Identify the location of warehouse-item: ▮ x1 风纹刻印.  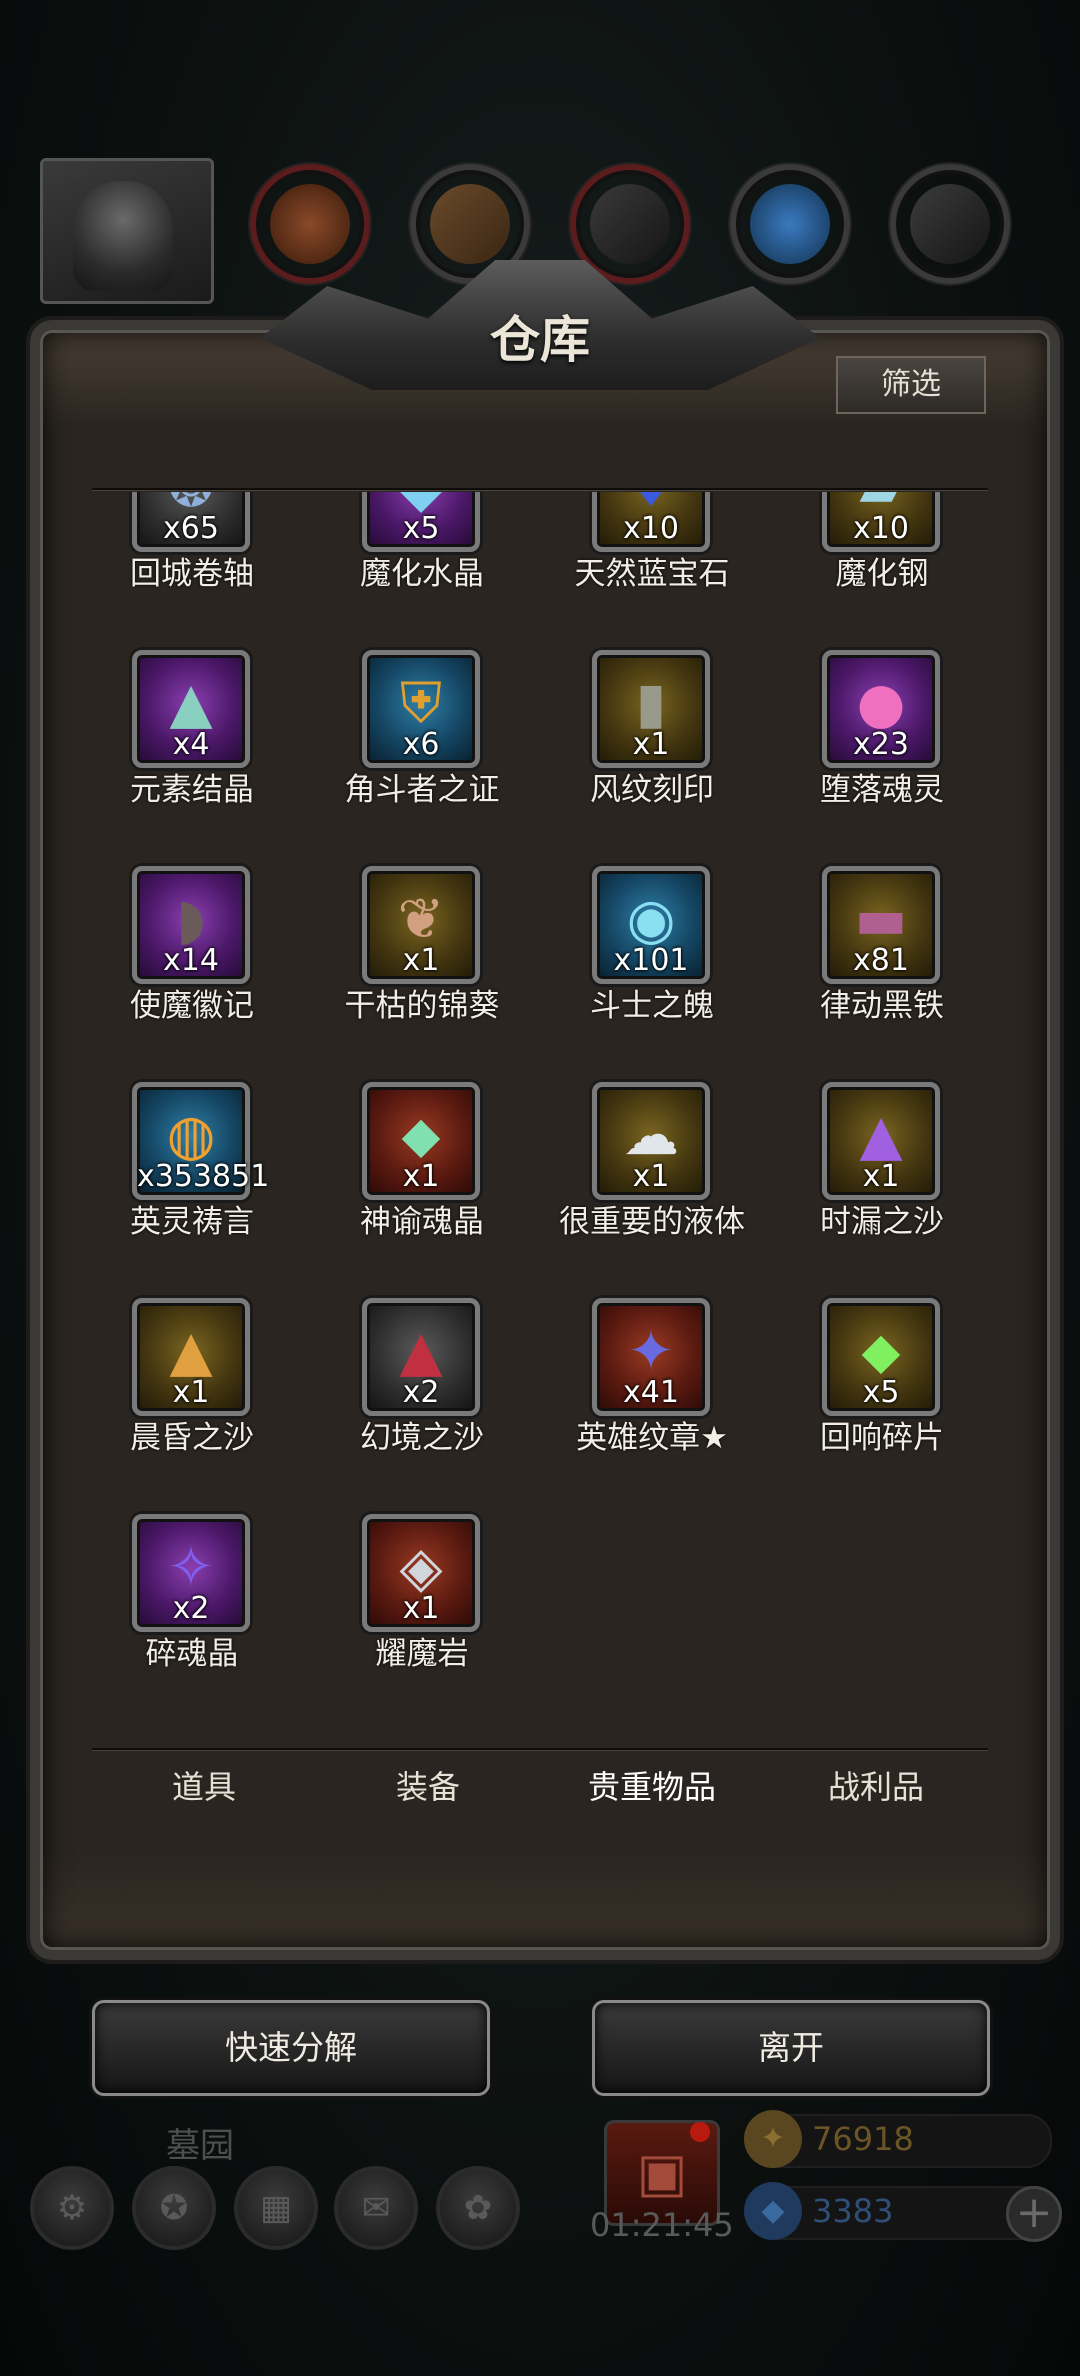
(652, 730).